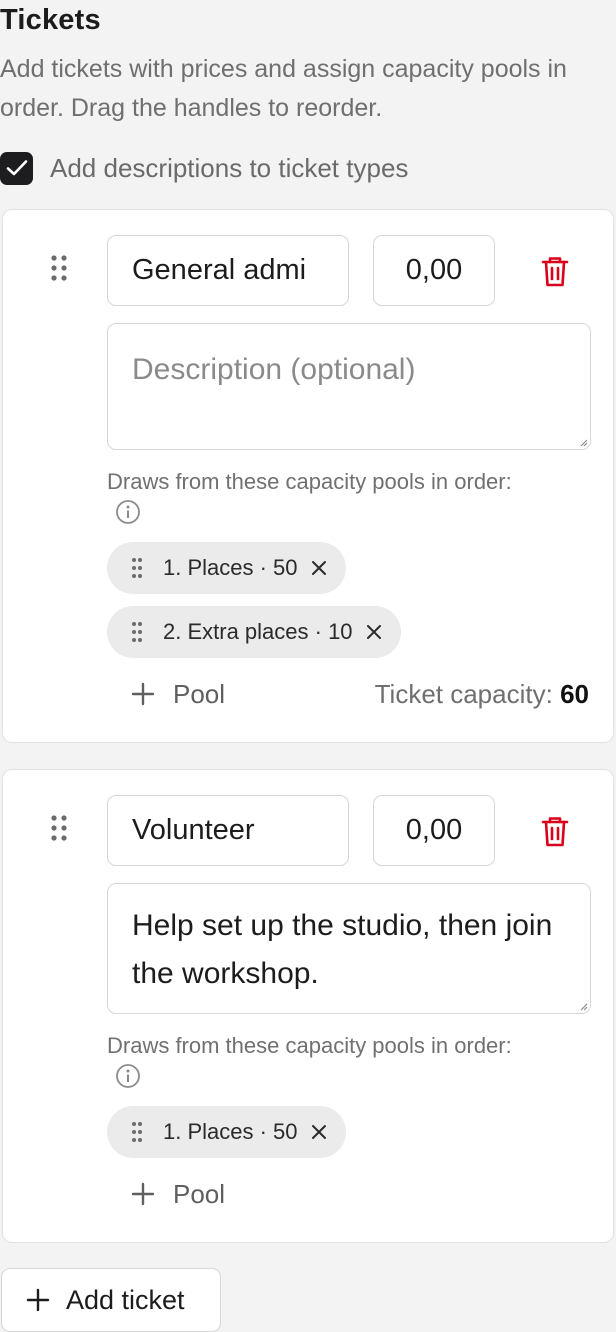 The image size is (616, 1332). I want to click on add-ticket-button: Add ticket, so click(111, 1300).